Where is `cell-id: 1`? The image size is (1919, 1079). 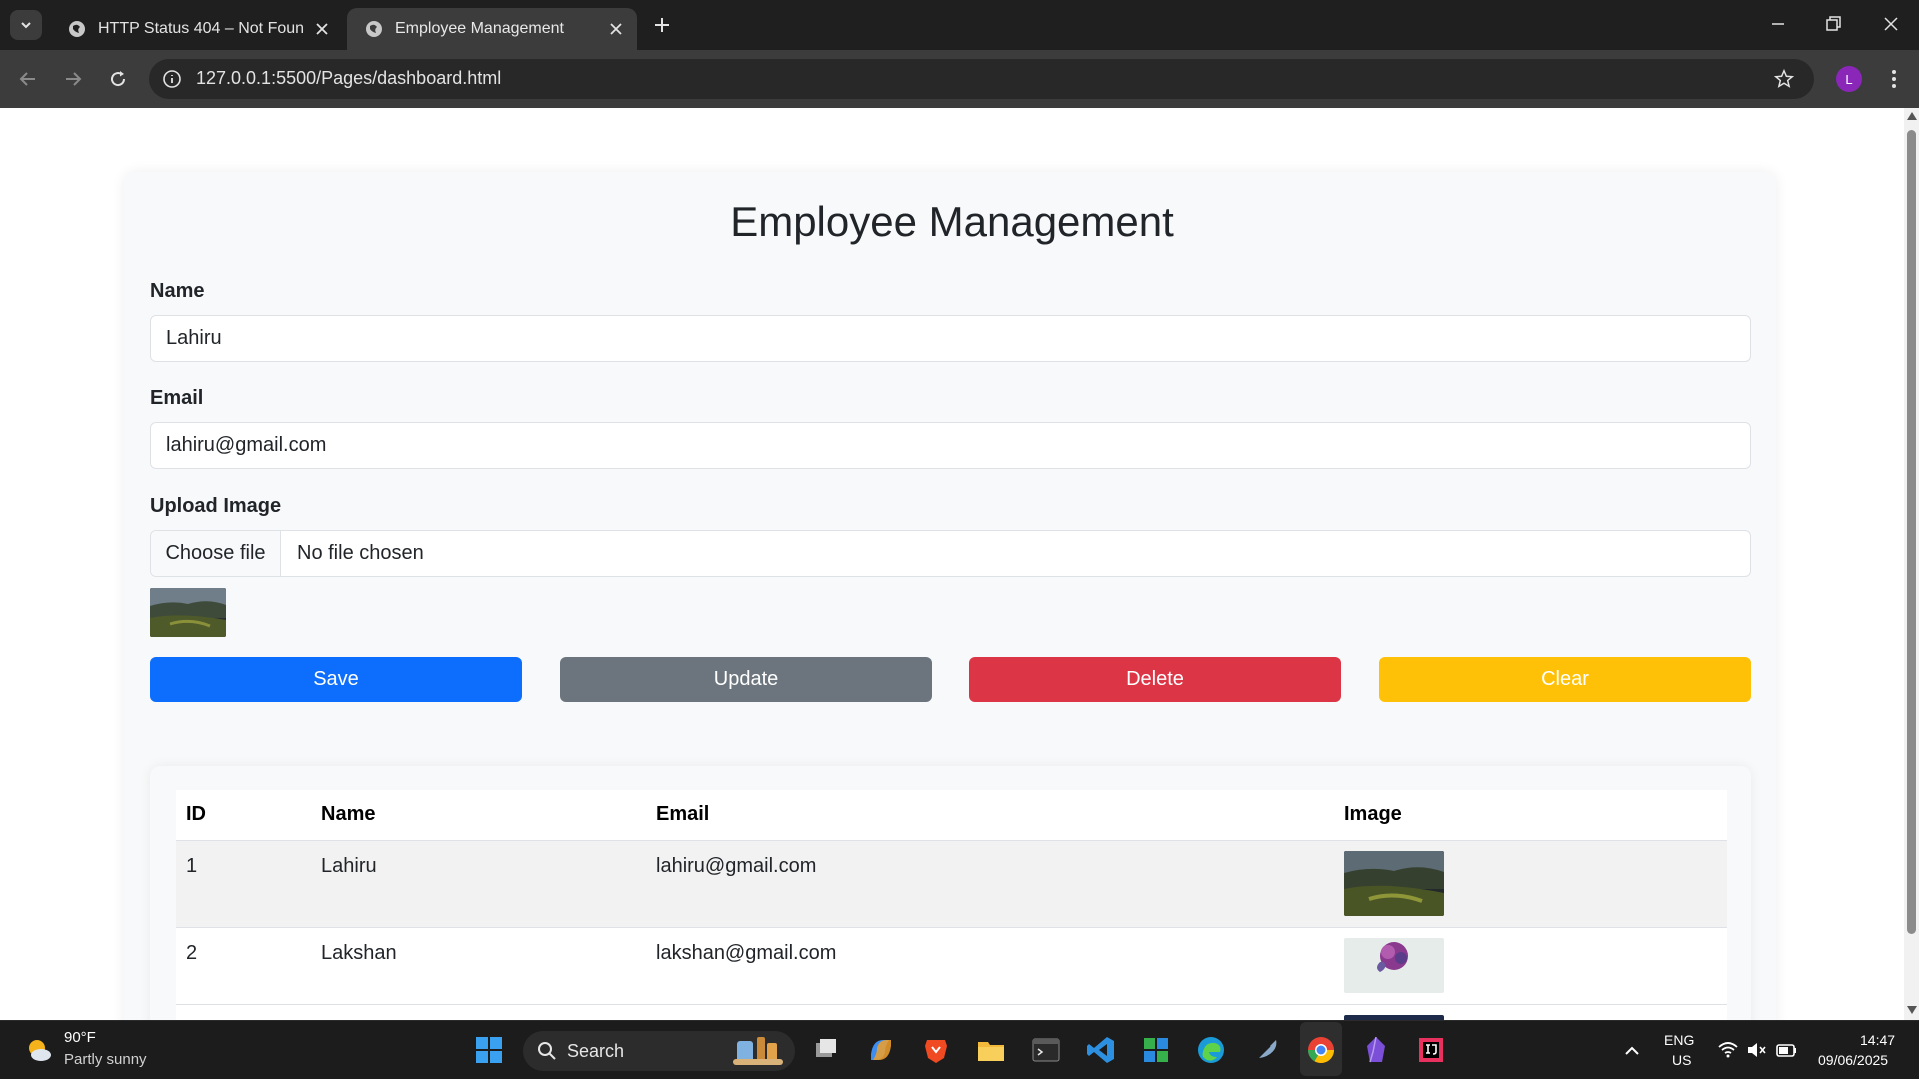 cell-id: 1 is located at coordinates (243, 884).